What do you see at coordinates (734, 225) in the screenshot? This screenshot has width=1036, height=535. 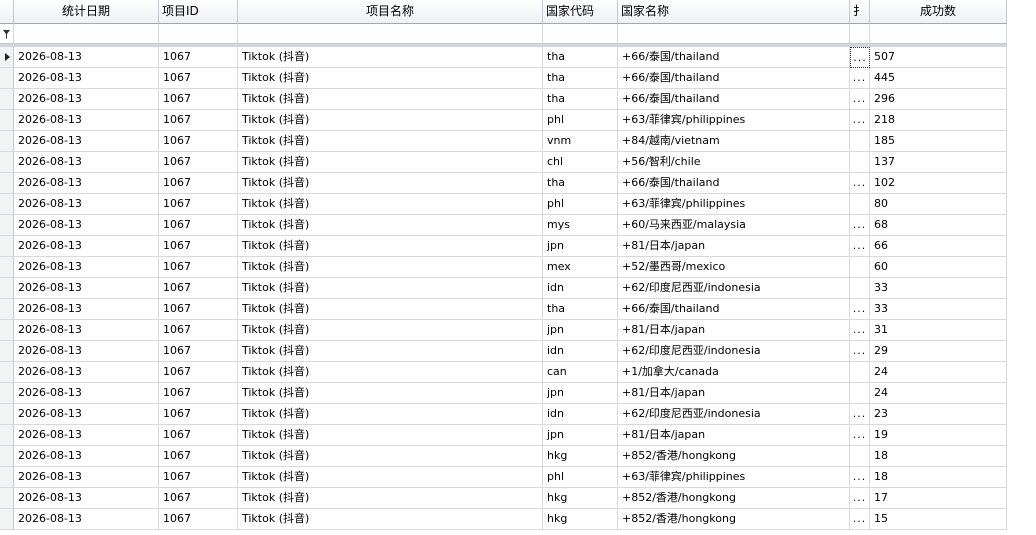 I see `cell-country-name: +60/马来西亚/malaysia` at bounding box center [734, 225].